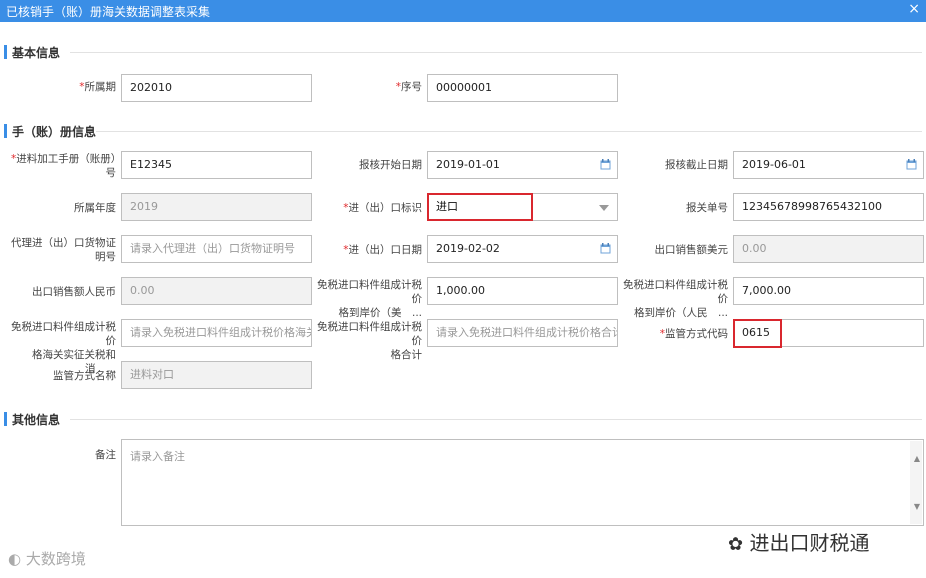 The image size is (926, 578). Describe the element at coordinates (757, 333) in the screenshot. I see `highlight-sup-code` at that location.